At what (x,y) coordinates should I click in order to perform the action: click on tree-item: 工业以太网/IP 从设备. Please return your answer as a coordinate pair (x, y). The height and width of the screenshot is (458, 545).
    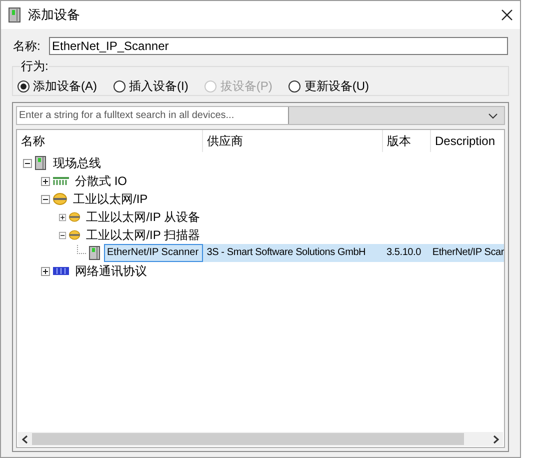
    Looking at the image, I should click on (143, 217).